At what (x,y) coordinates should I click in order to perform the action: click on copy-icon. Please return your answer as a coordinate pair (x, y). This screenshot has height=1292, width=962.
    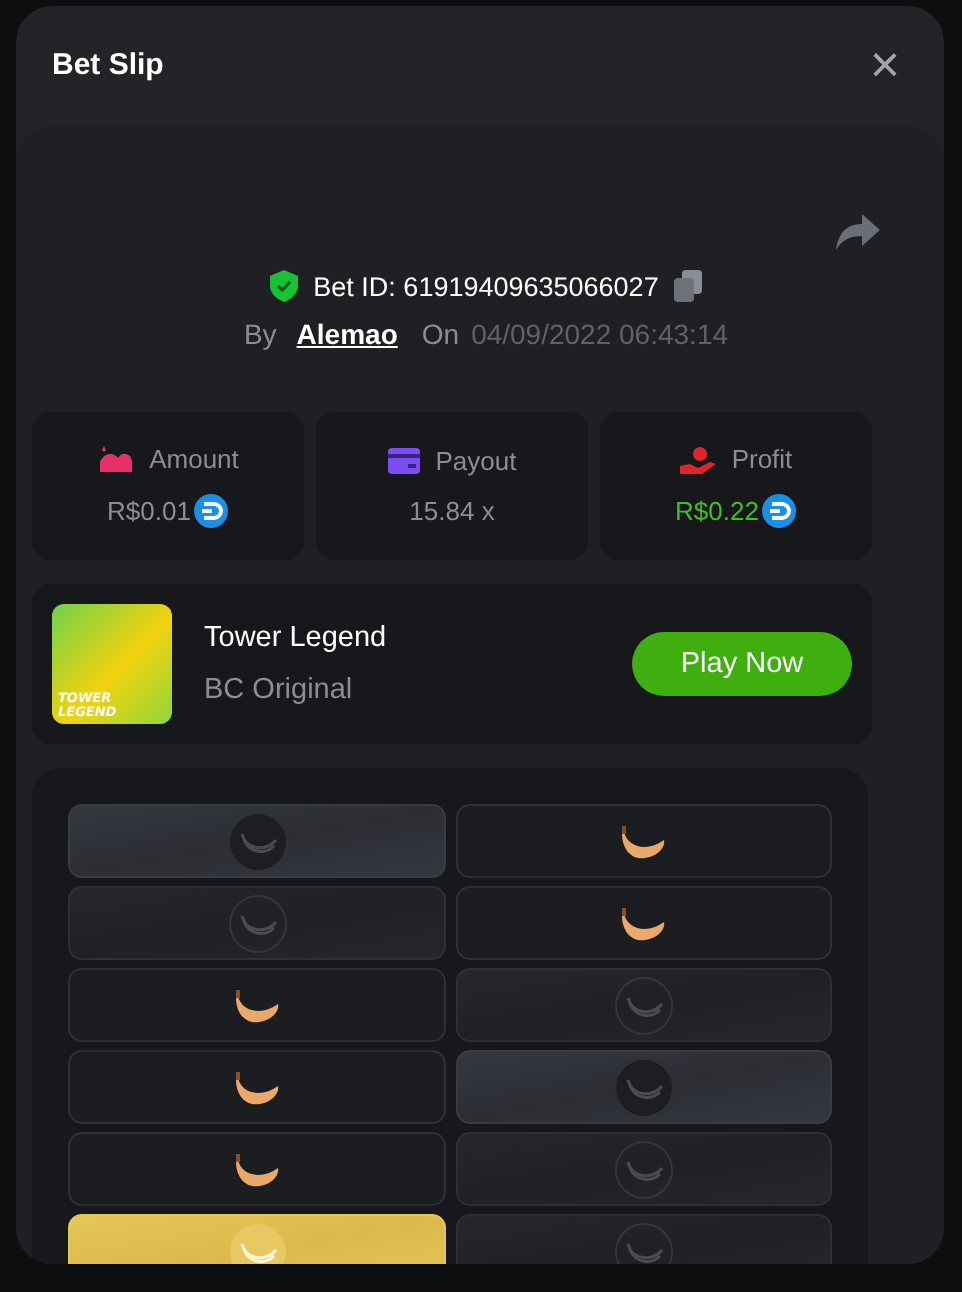
    Looking at the image, I should click on (688, 286).